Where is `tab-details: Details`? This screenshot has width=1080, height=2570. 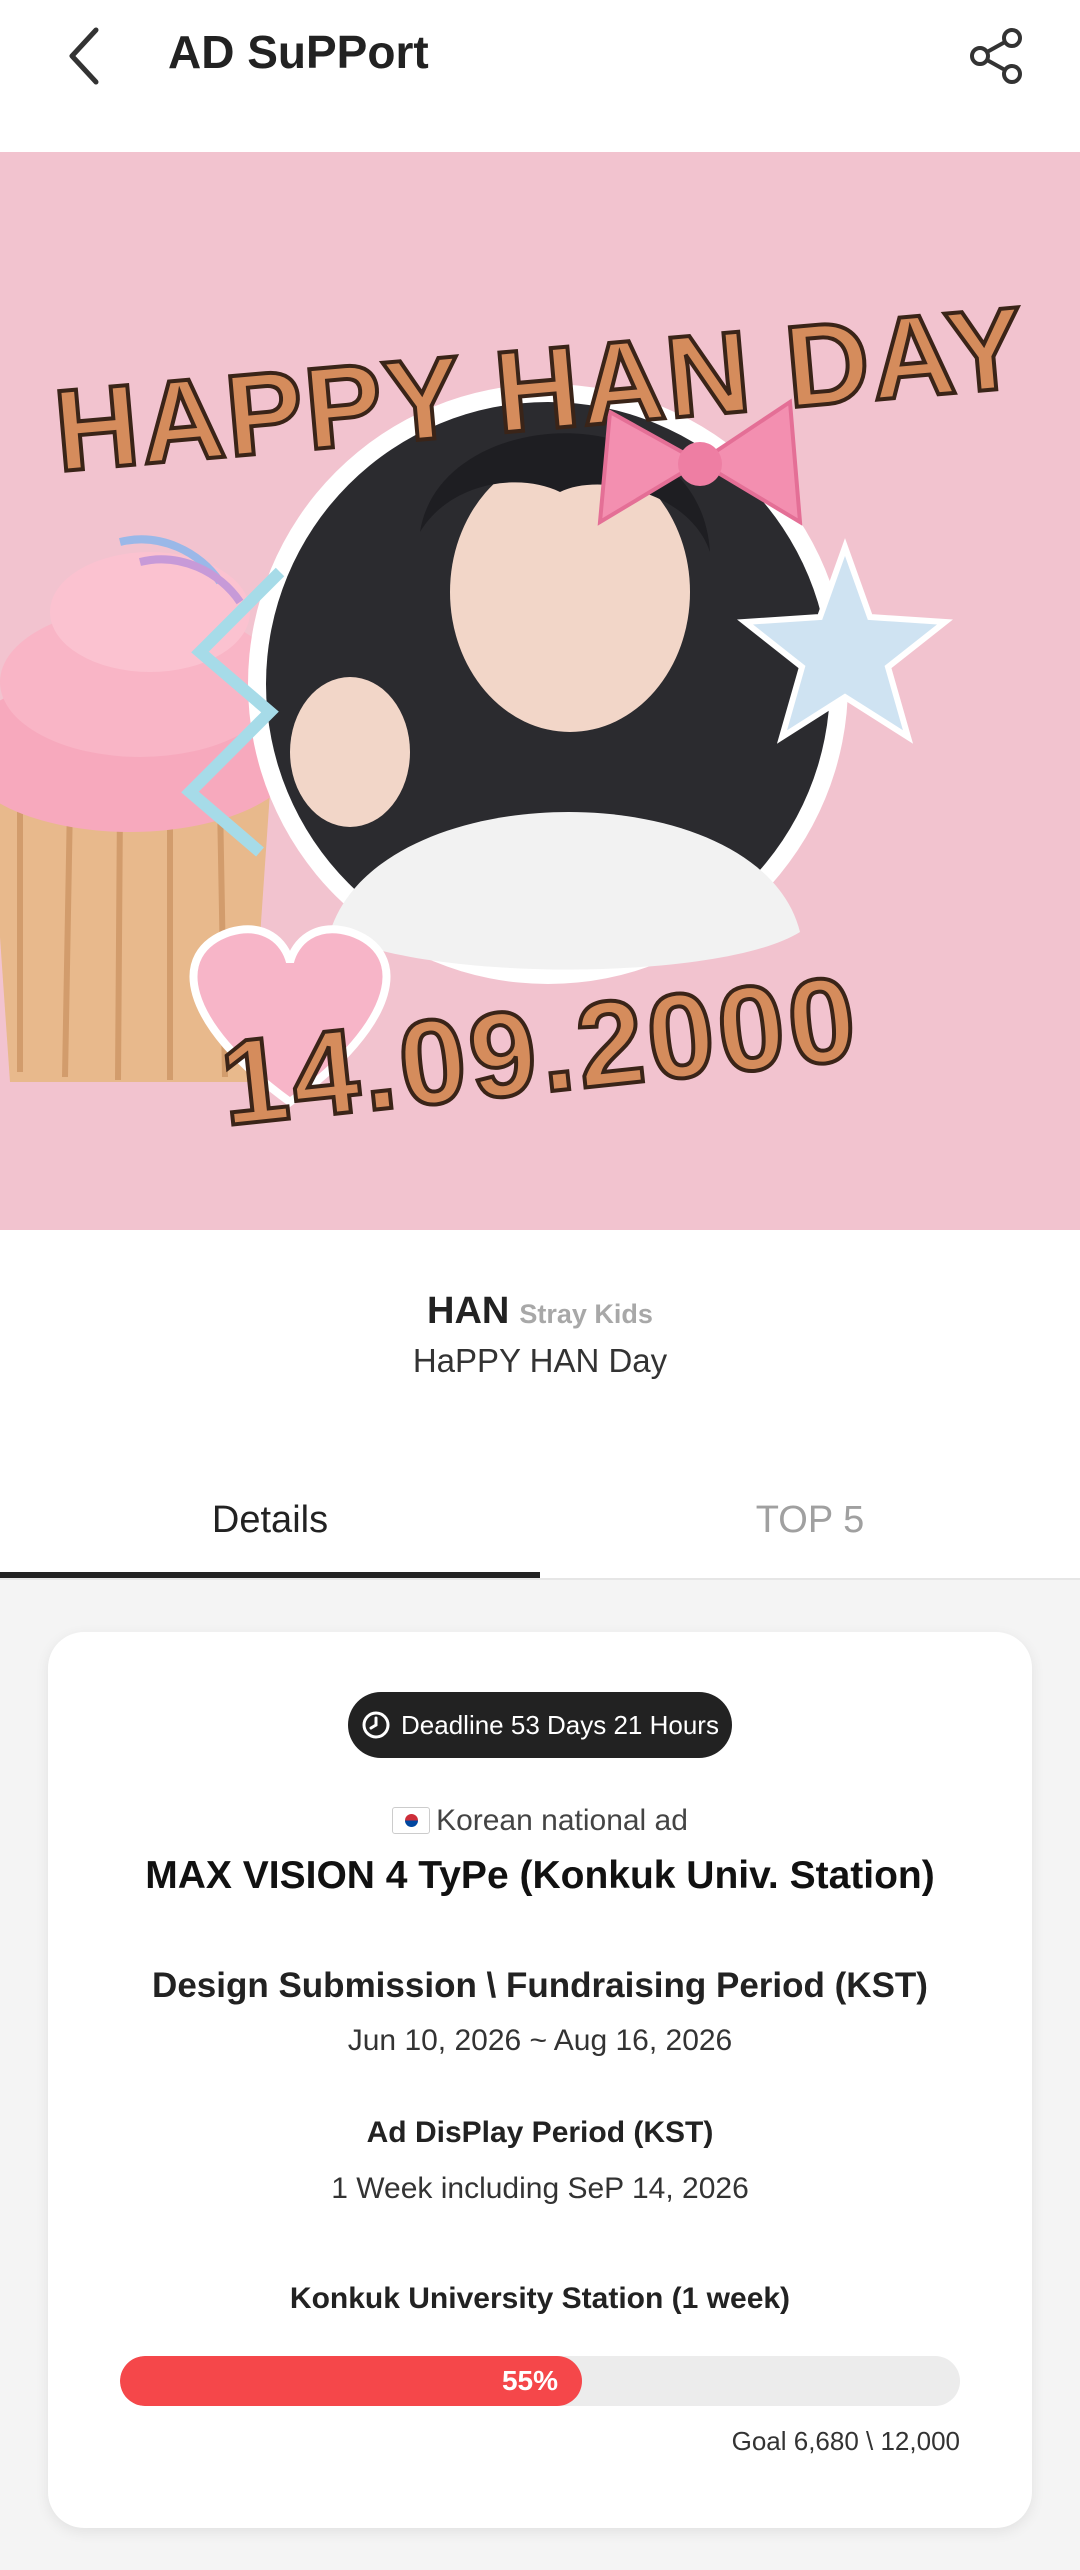
tab-details: Details is located at coordinates (270, 1520).